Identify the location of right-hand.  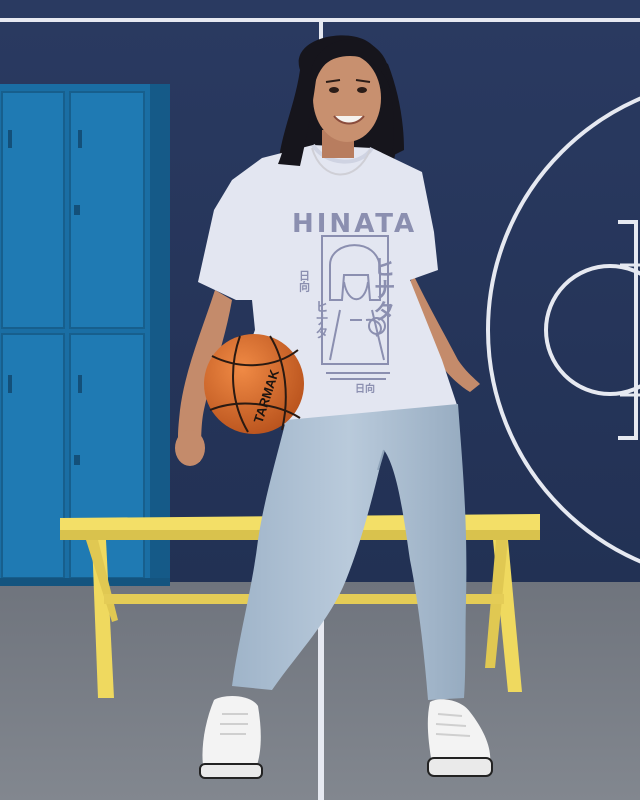
(190, 448).